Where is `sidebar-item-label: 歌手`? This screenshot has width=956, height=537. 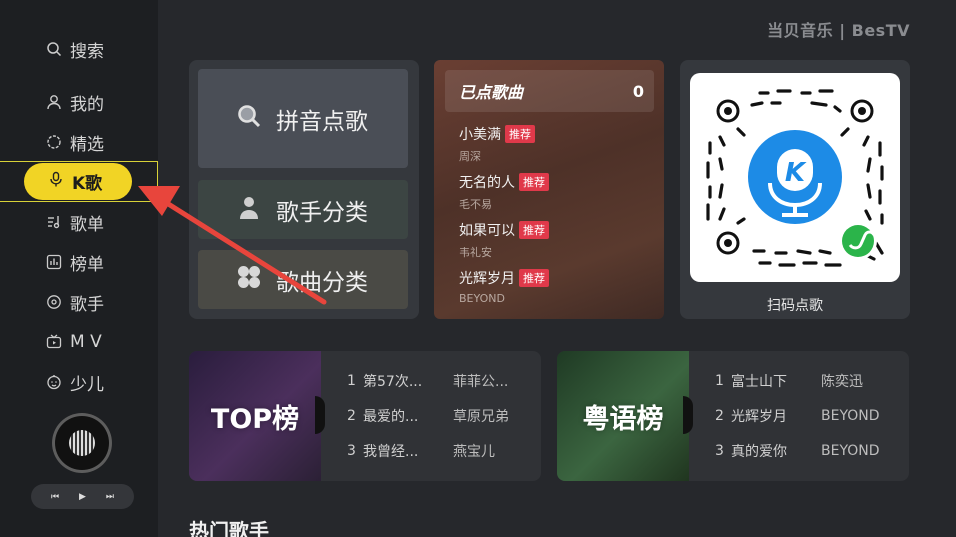 sidebar-item-label: 歌手 is located at coordinates (87, 304).